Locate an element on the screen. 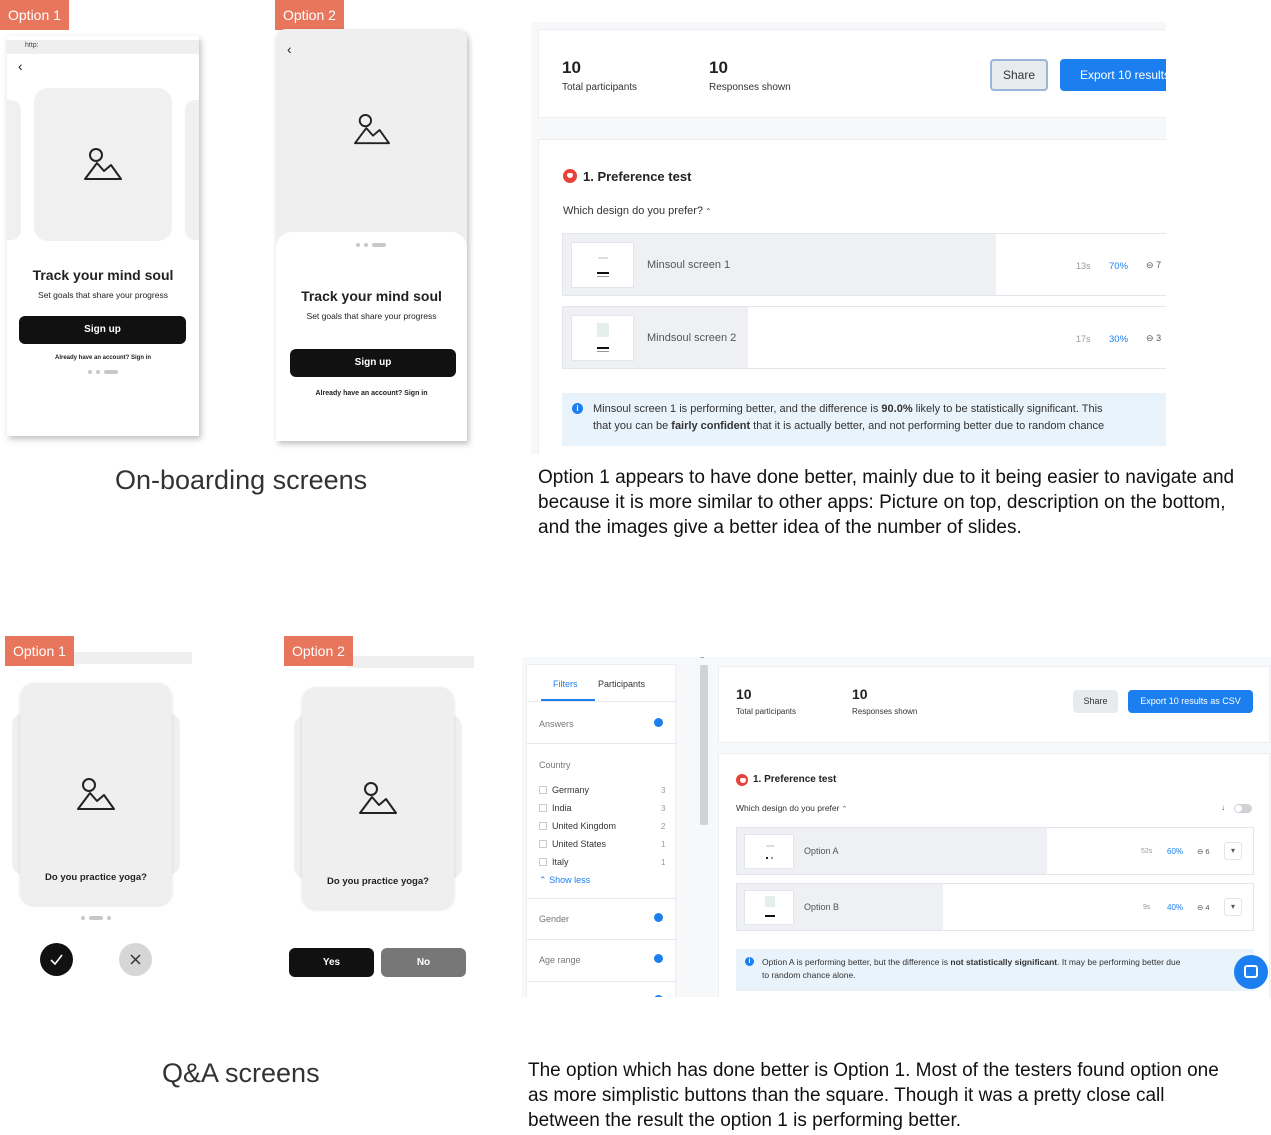 This screenshot has height=1135, width=1271. result-row-b: Option B 9s 40% ⊖ 4 ▾ is located at coordinates (995, 907).